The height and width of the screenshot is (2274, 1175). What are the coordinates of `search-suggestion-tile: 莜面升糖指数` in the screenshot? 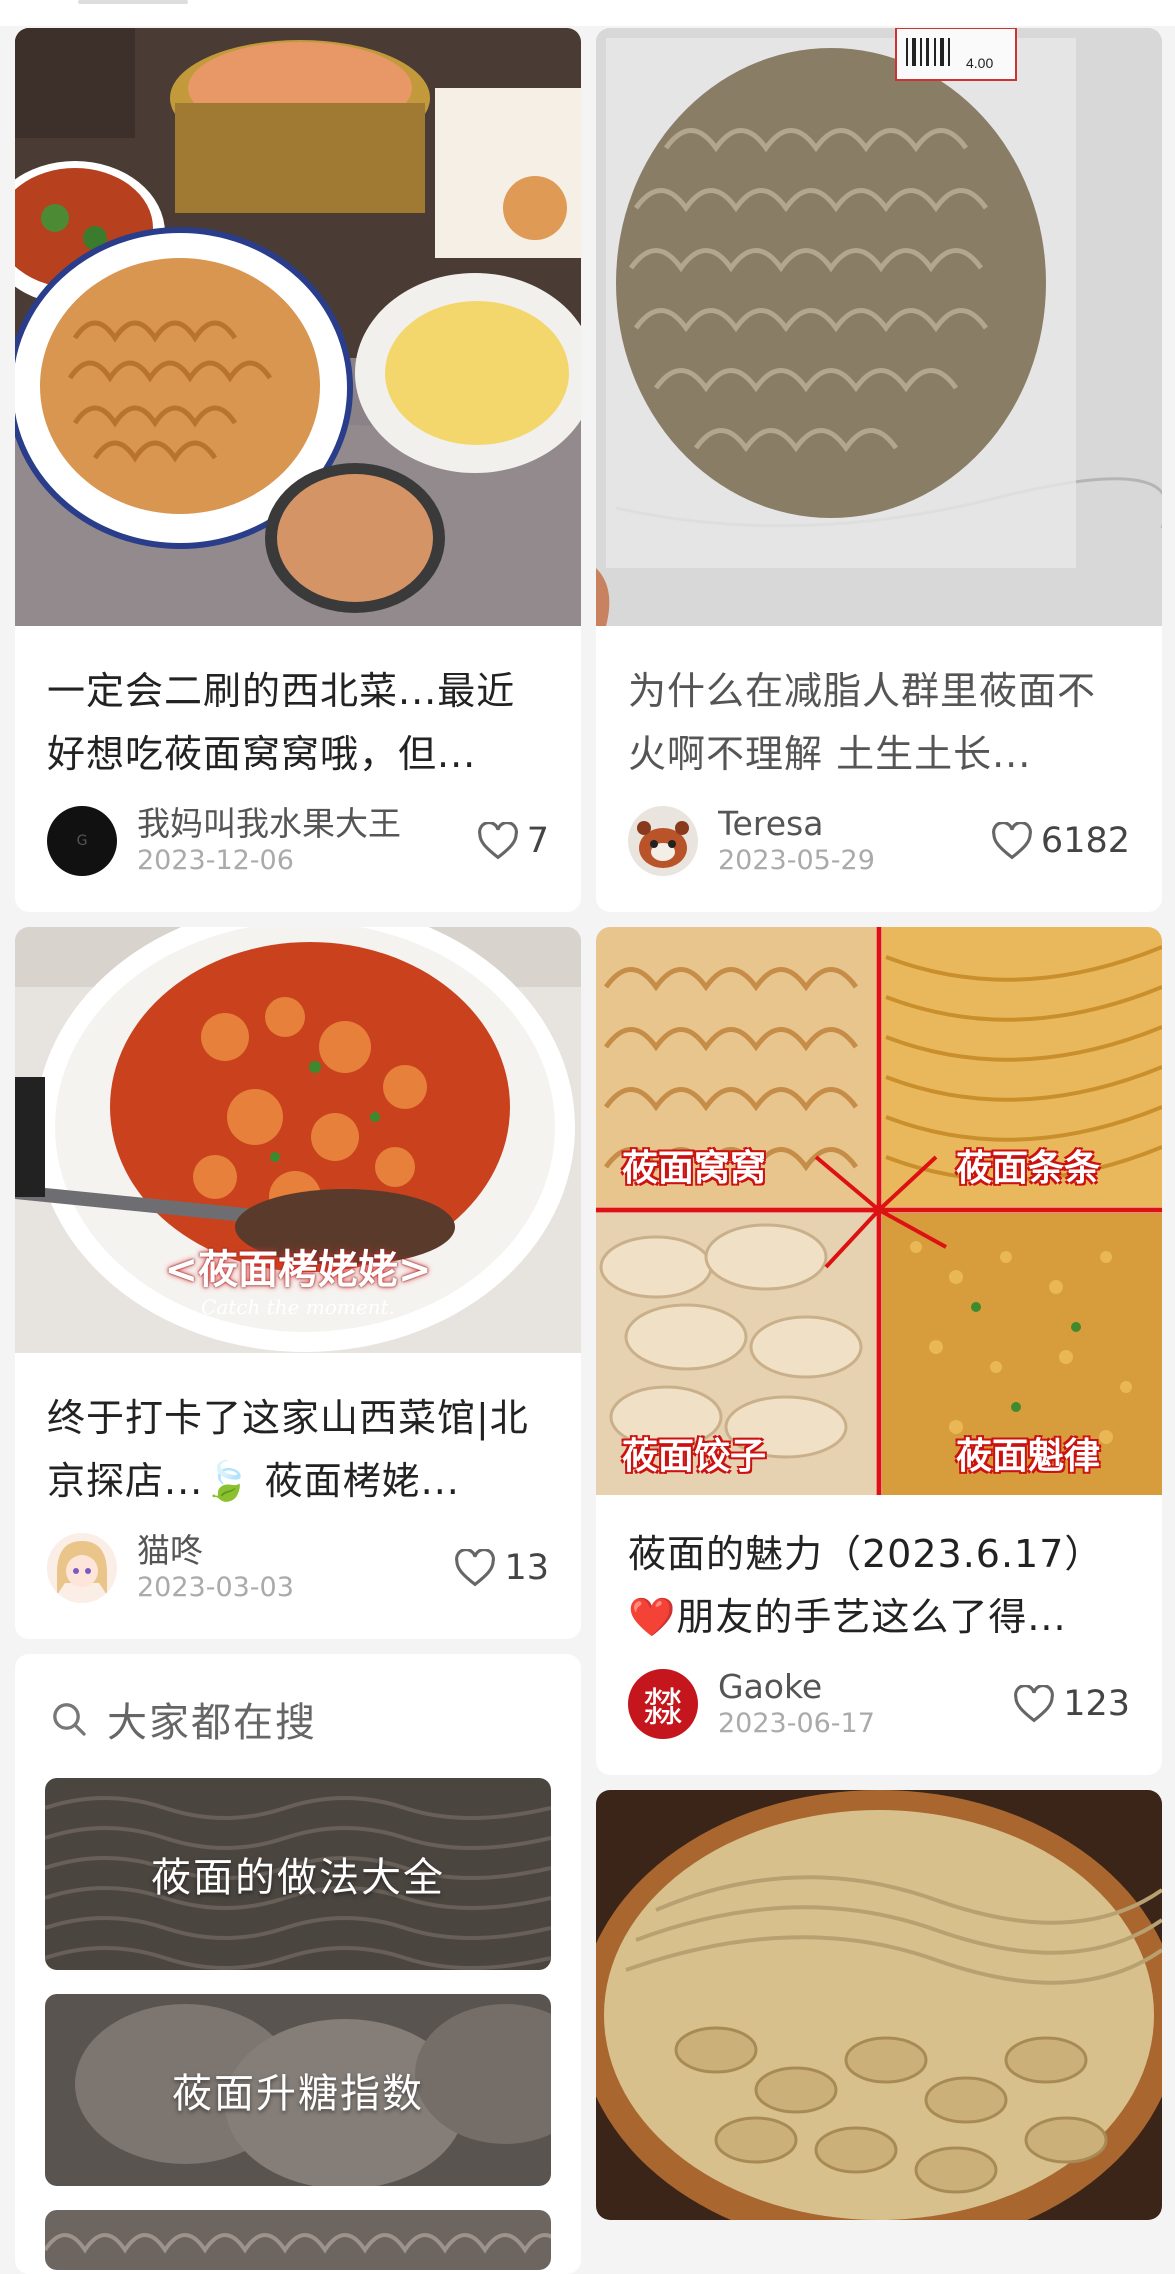 It's located at (298, 2090).